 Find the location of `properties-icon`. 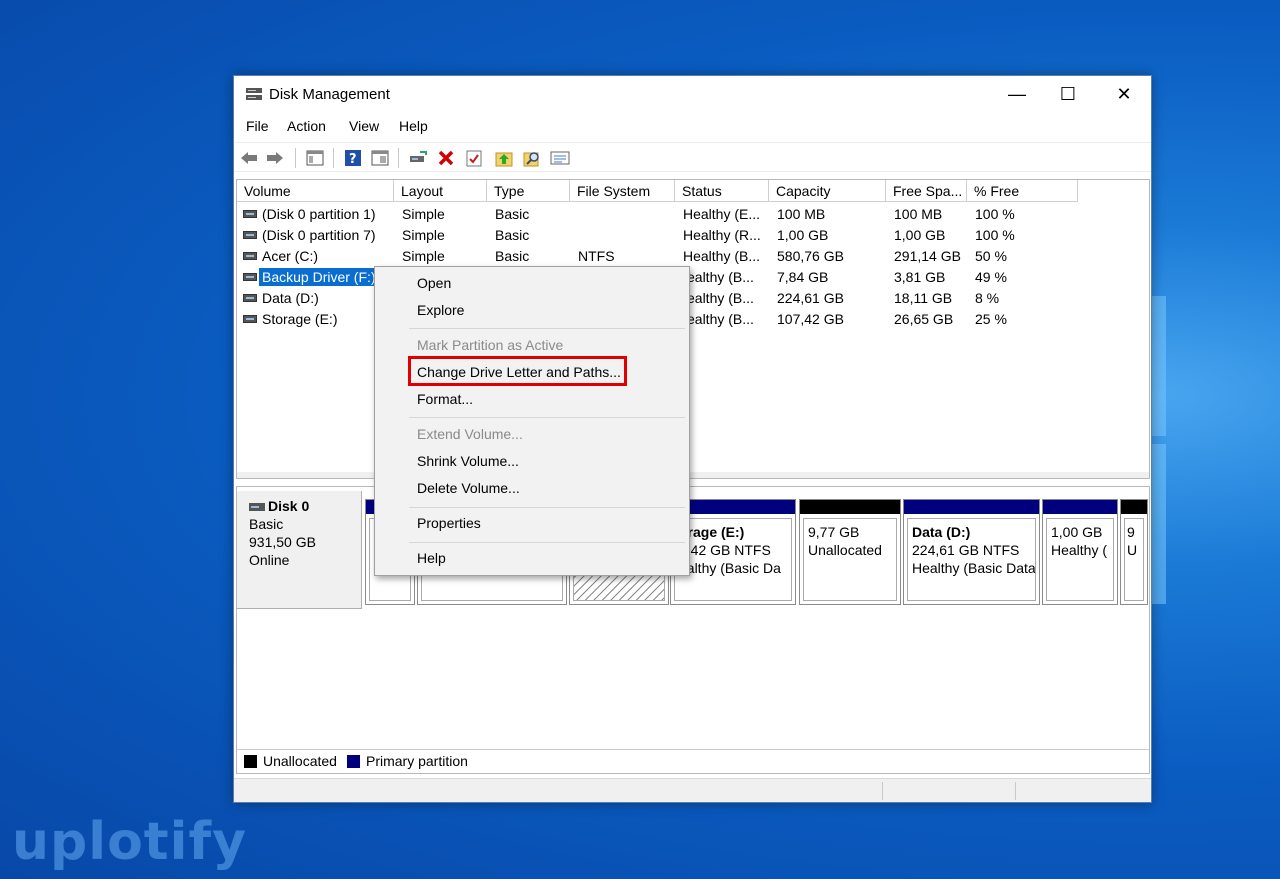

properties-icon is located at coordinates (474, 158).